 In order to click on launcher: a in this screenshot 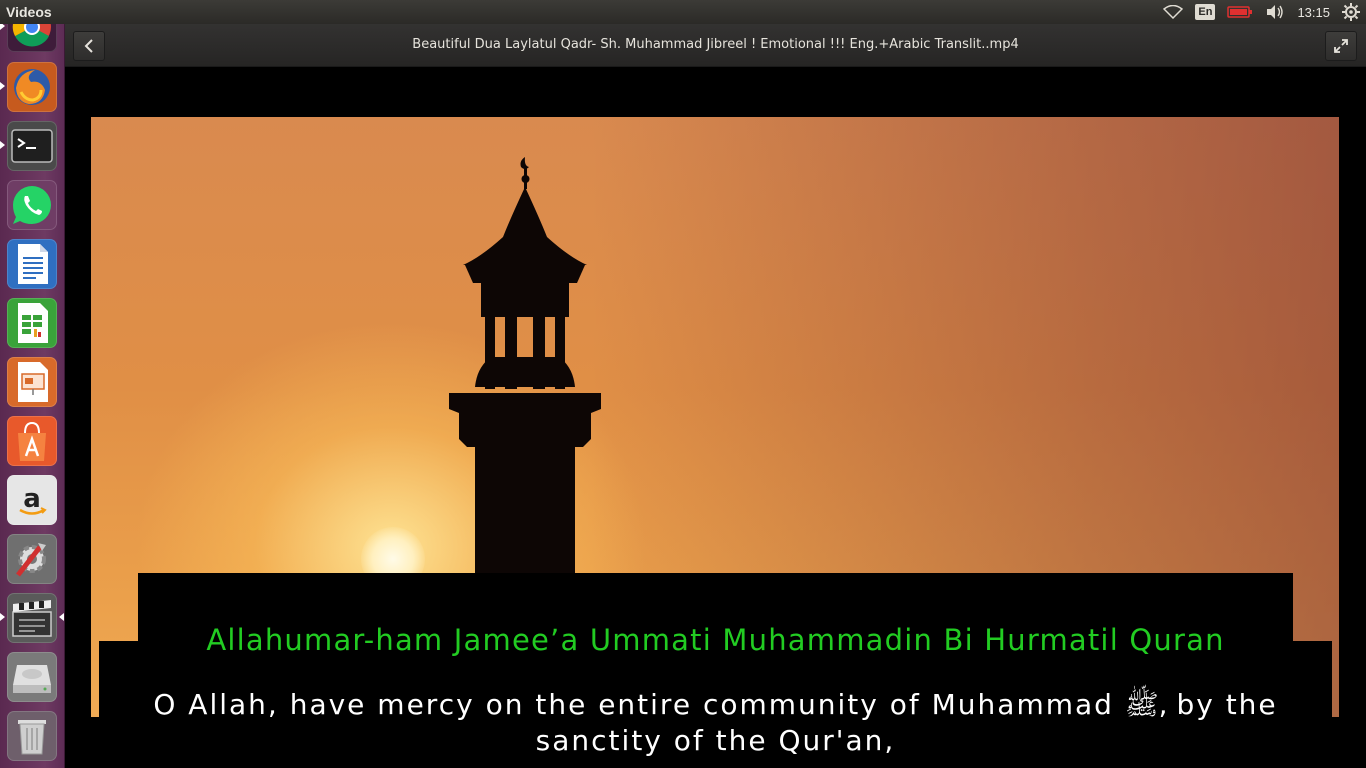, I will do `click(32, 396)`.